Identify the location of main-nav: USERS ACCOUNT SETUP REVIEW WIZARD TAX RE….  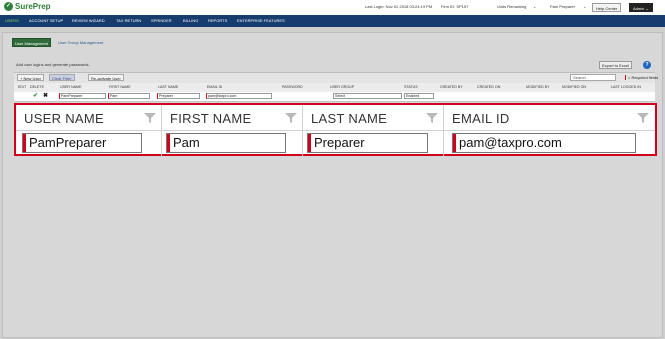
(332, 21).